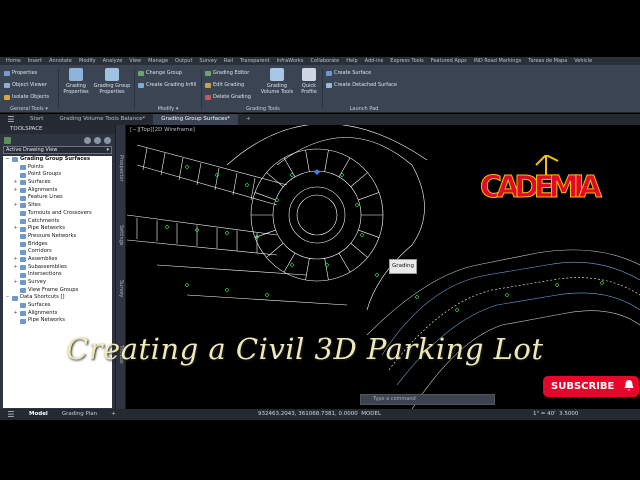 Image resolution: width=640 pixels, height=480 pixels. Describe the element at coordinates (583, 61) in the screenshot. I see `menu-item-vehicle: Vehicle` at that location.